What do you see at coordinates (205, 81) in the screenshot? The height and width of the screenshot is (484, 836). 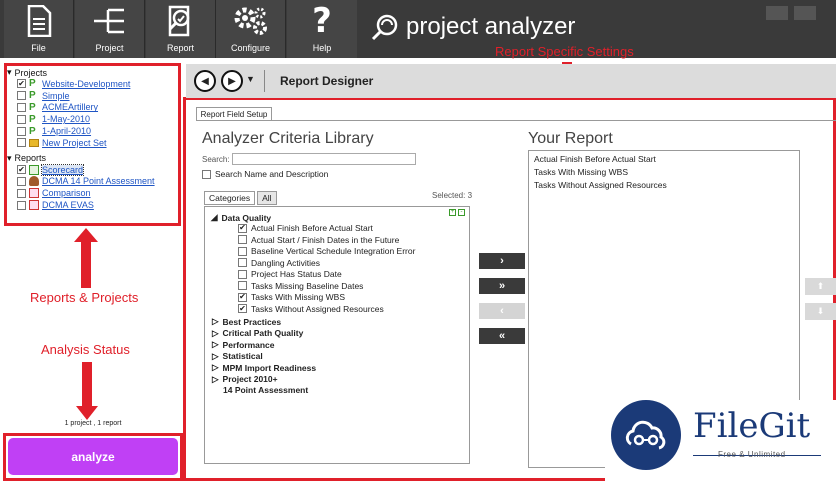 I see `back-arrow-icon: ◀` at bounding box center [205, 81].